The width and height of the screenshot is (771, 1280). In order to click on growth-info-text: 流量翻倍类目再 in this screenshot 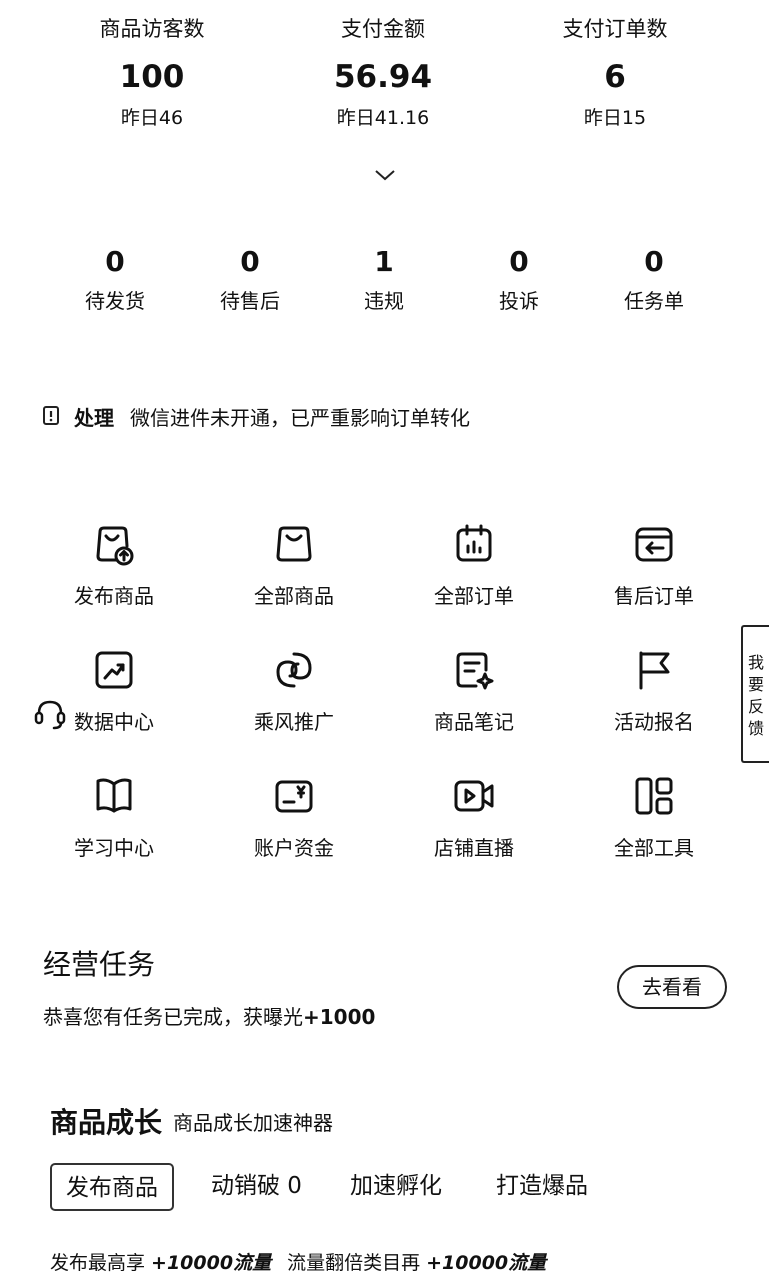, I will do `click(357, 1263)`.